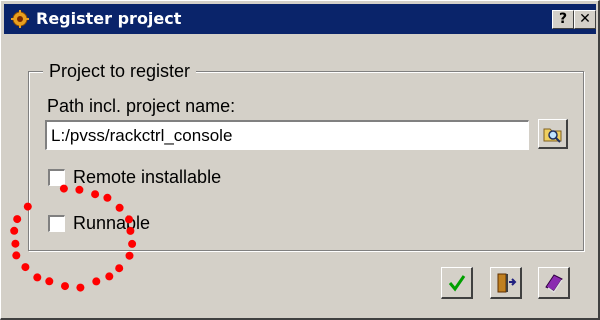 The height and width of the screenshot is (320, 600). What do you see at coordinates (120, 71) in the screenshot?
I see `groupbox-legend: Project to register` at bounding box center [120, 71].